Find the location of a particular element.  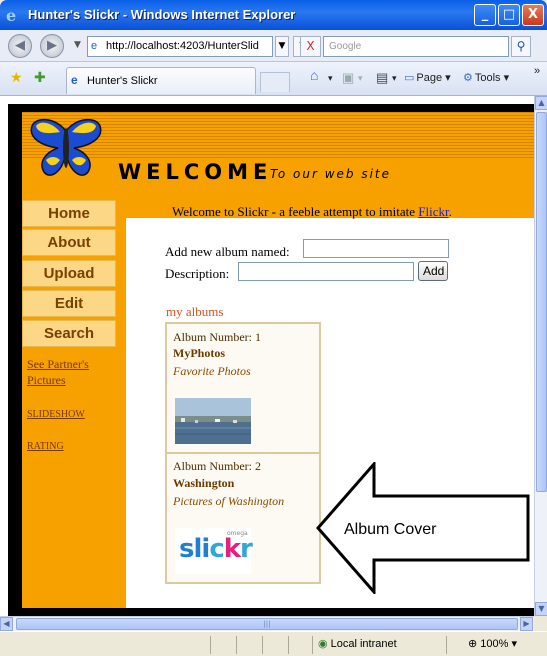

description-input is located at coordinates (326, 271).